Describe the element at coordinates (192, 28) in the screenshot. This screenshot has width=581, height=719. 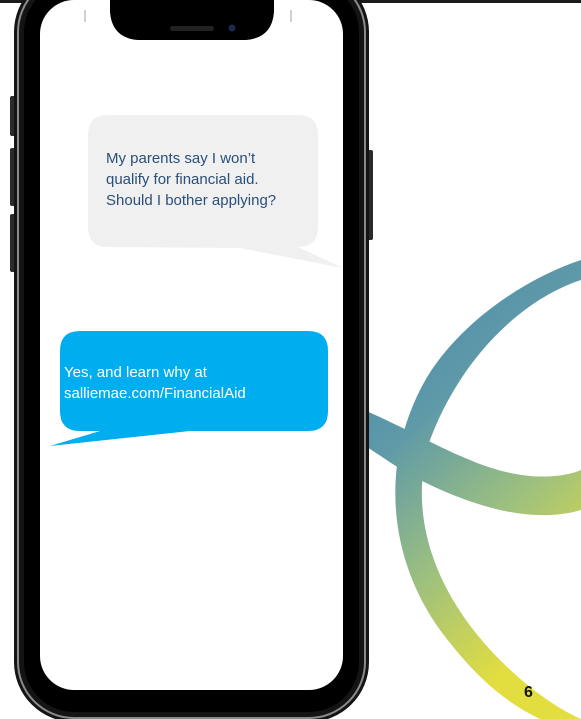
I see `phone-speaker` at that location.